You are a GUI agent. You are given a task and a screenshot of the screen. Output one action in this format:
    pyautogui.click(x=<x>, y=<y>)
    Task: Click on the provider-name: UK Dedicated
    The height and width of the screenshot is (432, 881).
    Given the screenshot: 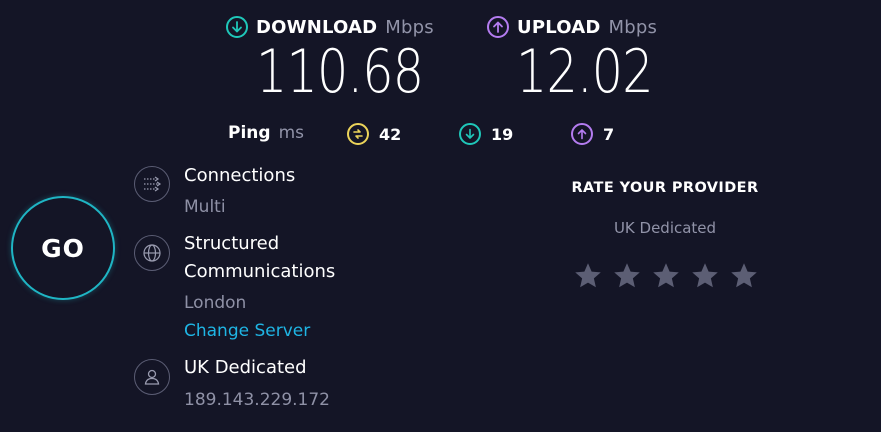 What is the action you would take?
    pyautogui.click(x=245, y=367)
    